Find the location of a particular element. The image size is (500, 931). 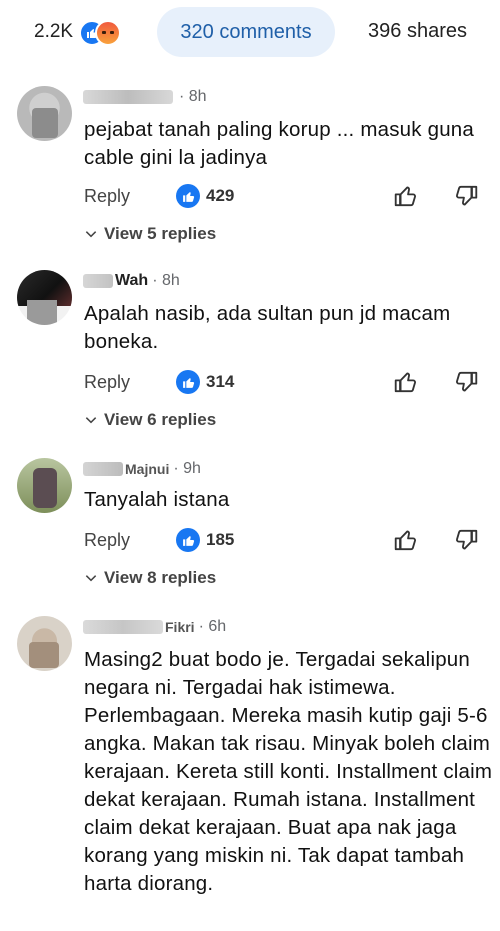

shares-count: 396 shares is located at coordinates (417, 31).